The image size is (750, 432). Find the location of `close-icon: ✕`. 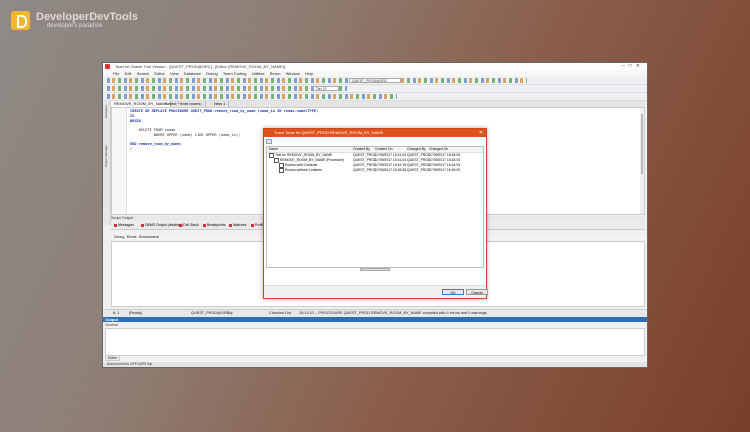

close-icon: ✕ is located at coordinates (481, 133).